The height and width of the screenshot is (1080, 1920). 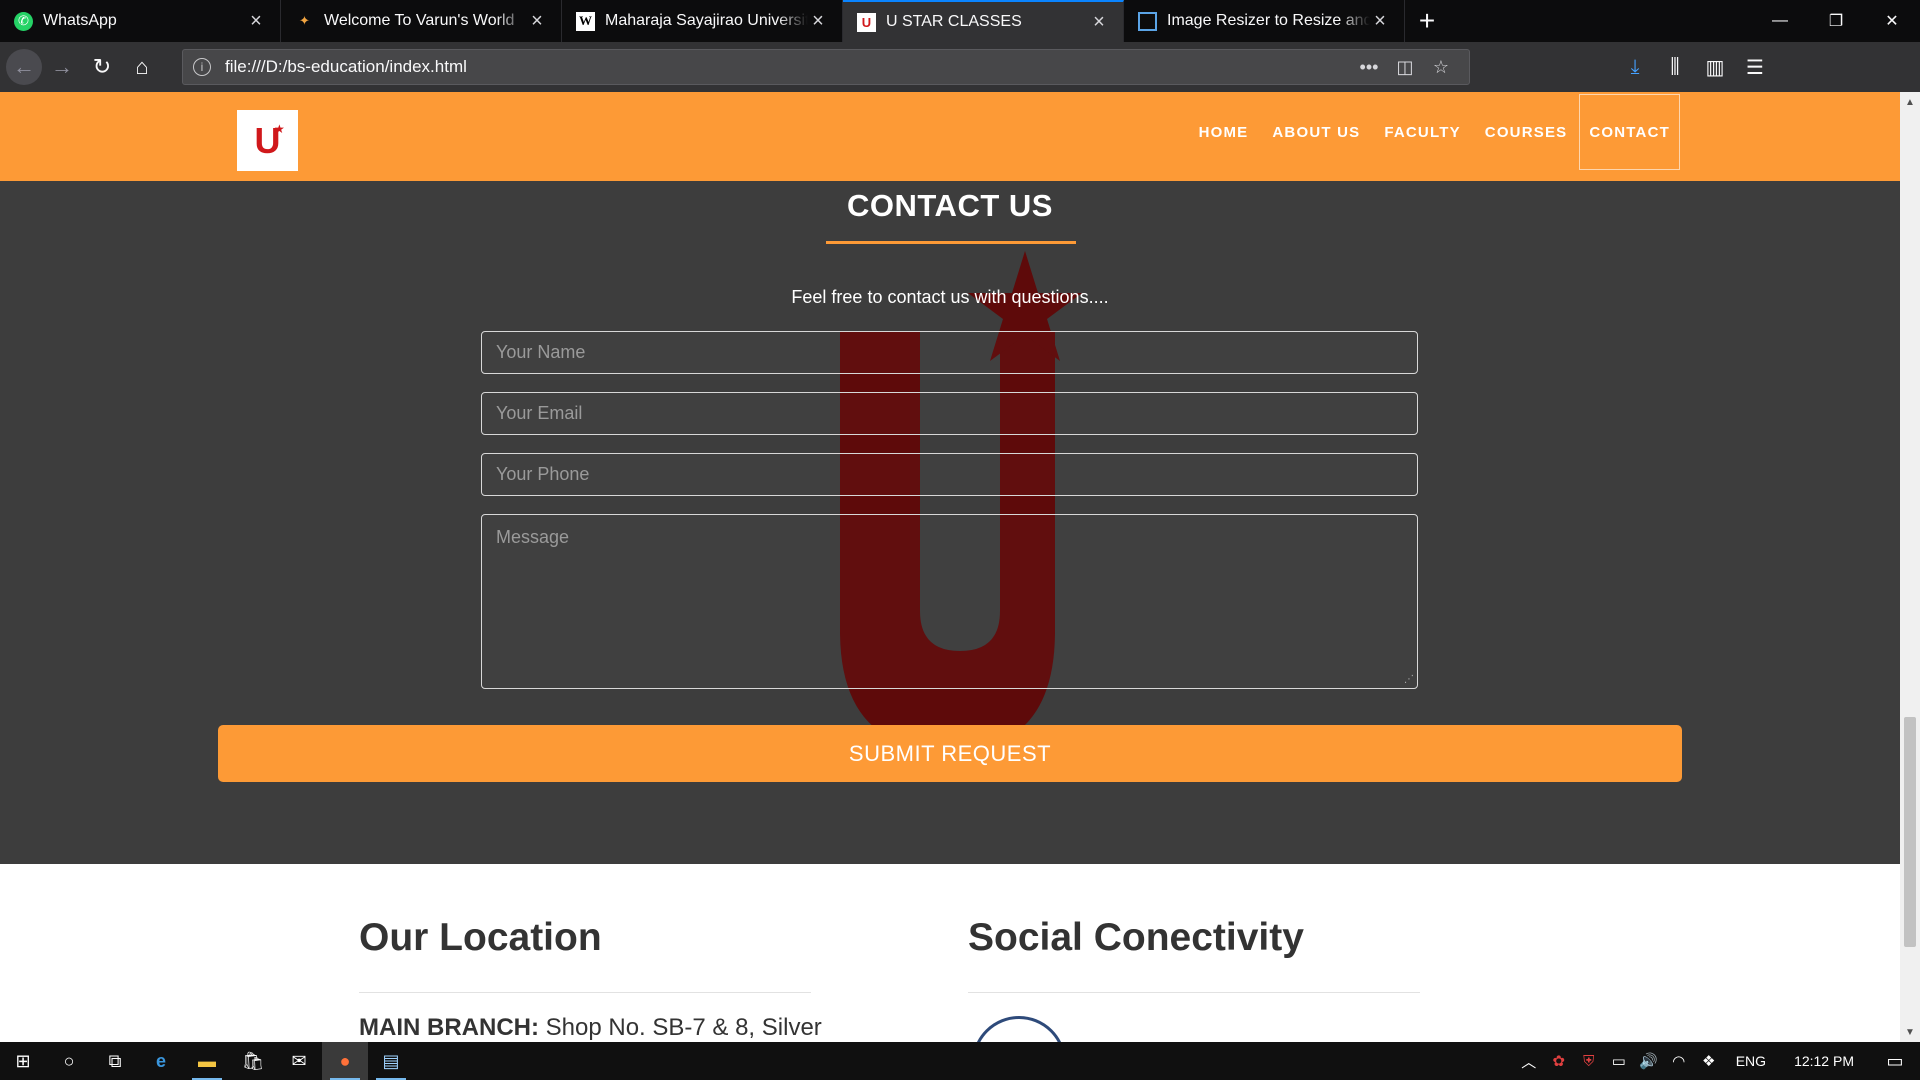 What do you see at coordinates (1369, 67) in the screenshot?
I see `page-actions-icon: •••` at bounding box center [1369, 67].